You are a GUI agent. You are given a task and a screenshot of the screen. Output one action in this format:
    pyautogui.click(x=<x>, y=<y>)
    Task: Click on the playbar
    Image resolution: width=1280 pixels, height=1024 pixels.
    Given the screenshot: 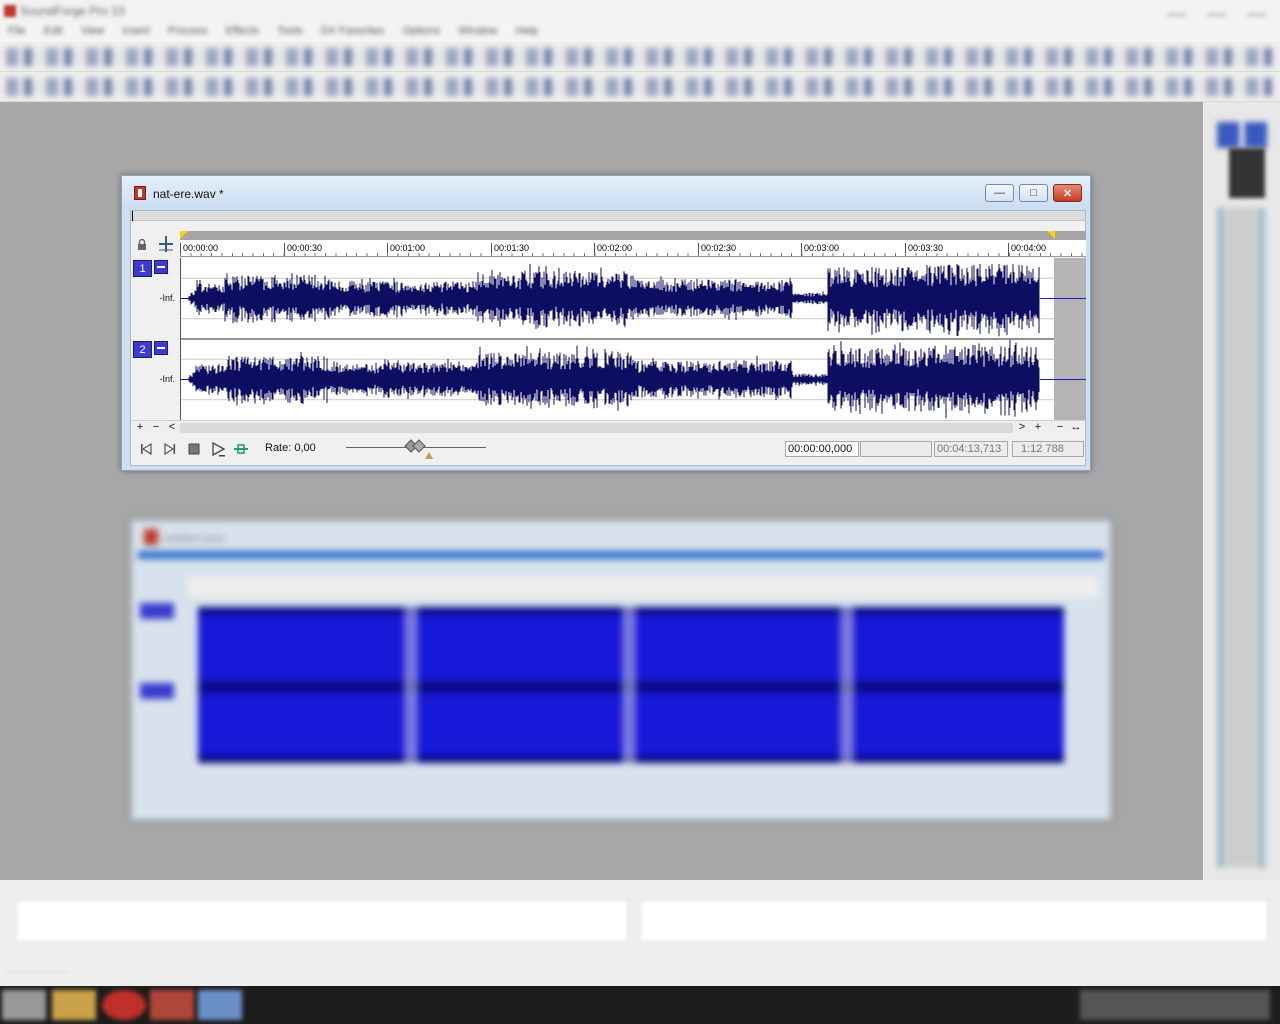 What is the action you would take?
    pyautogui.click(x=624, y=797)
    